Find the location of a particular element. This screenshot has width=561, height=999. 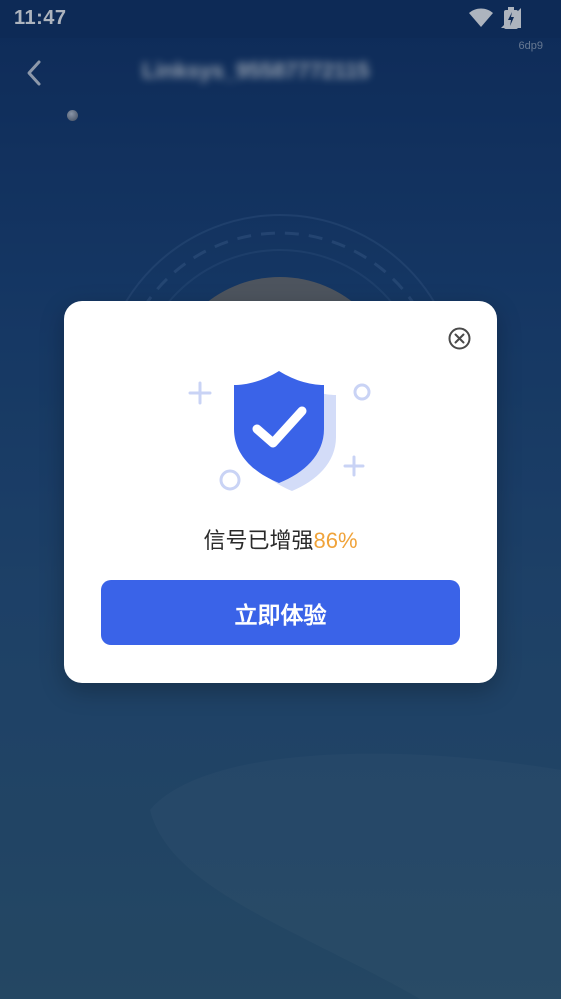

shield-check-icon is located at coordinates (279, 431).